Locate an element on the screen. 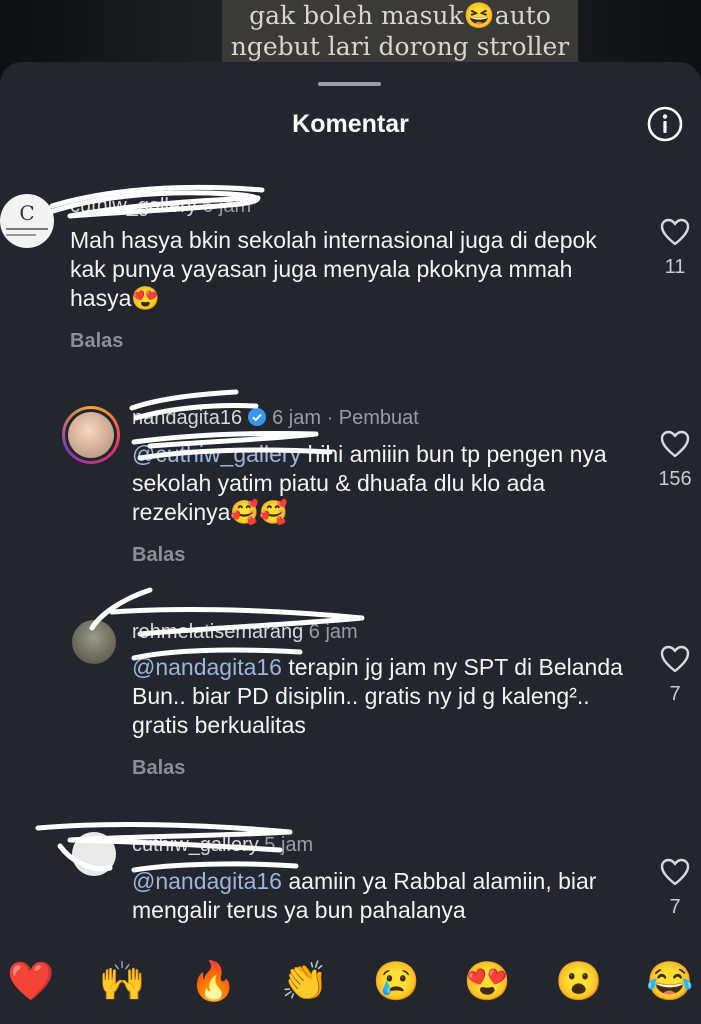 The image size is (701, 1024). avatar: C is located at coordinates (27, 221).